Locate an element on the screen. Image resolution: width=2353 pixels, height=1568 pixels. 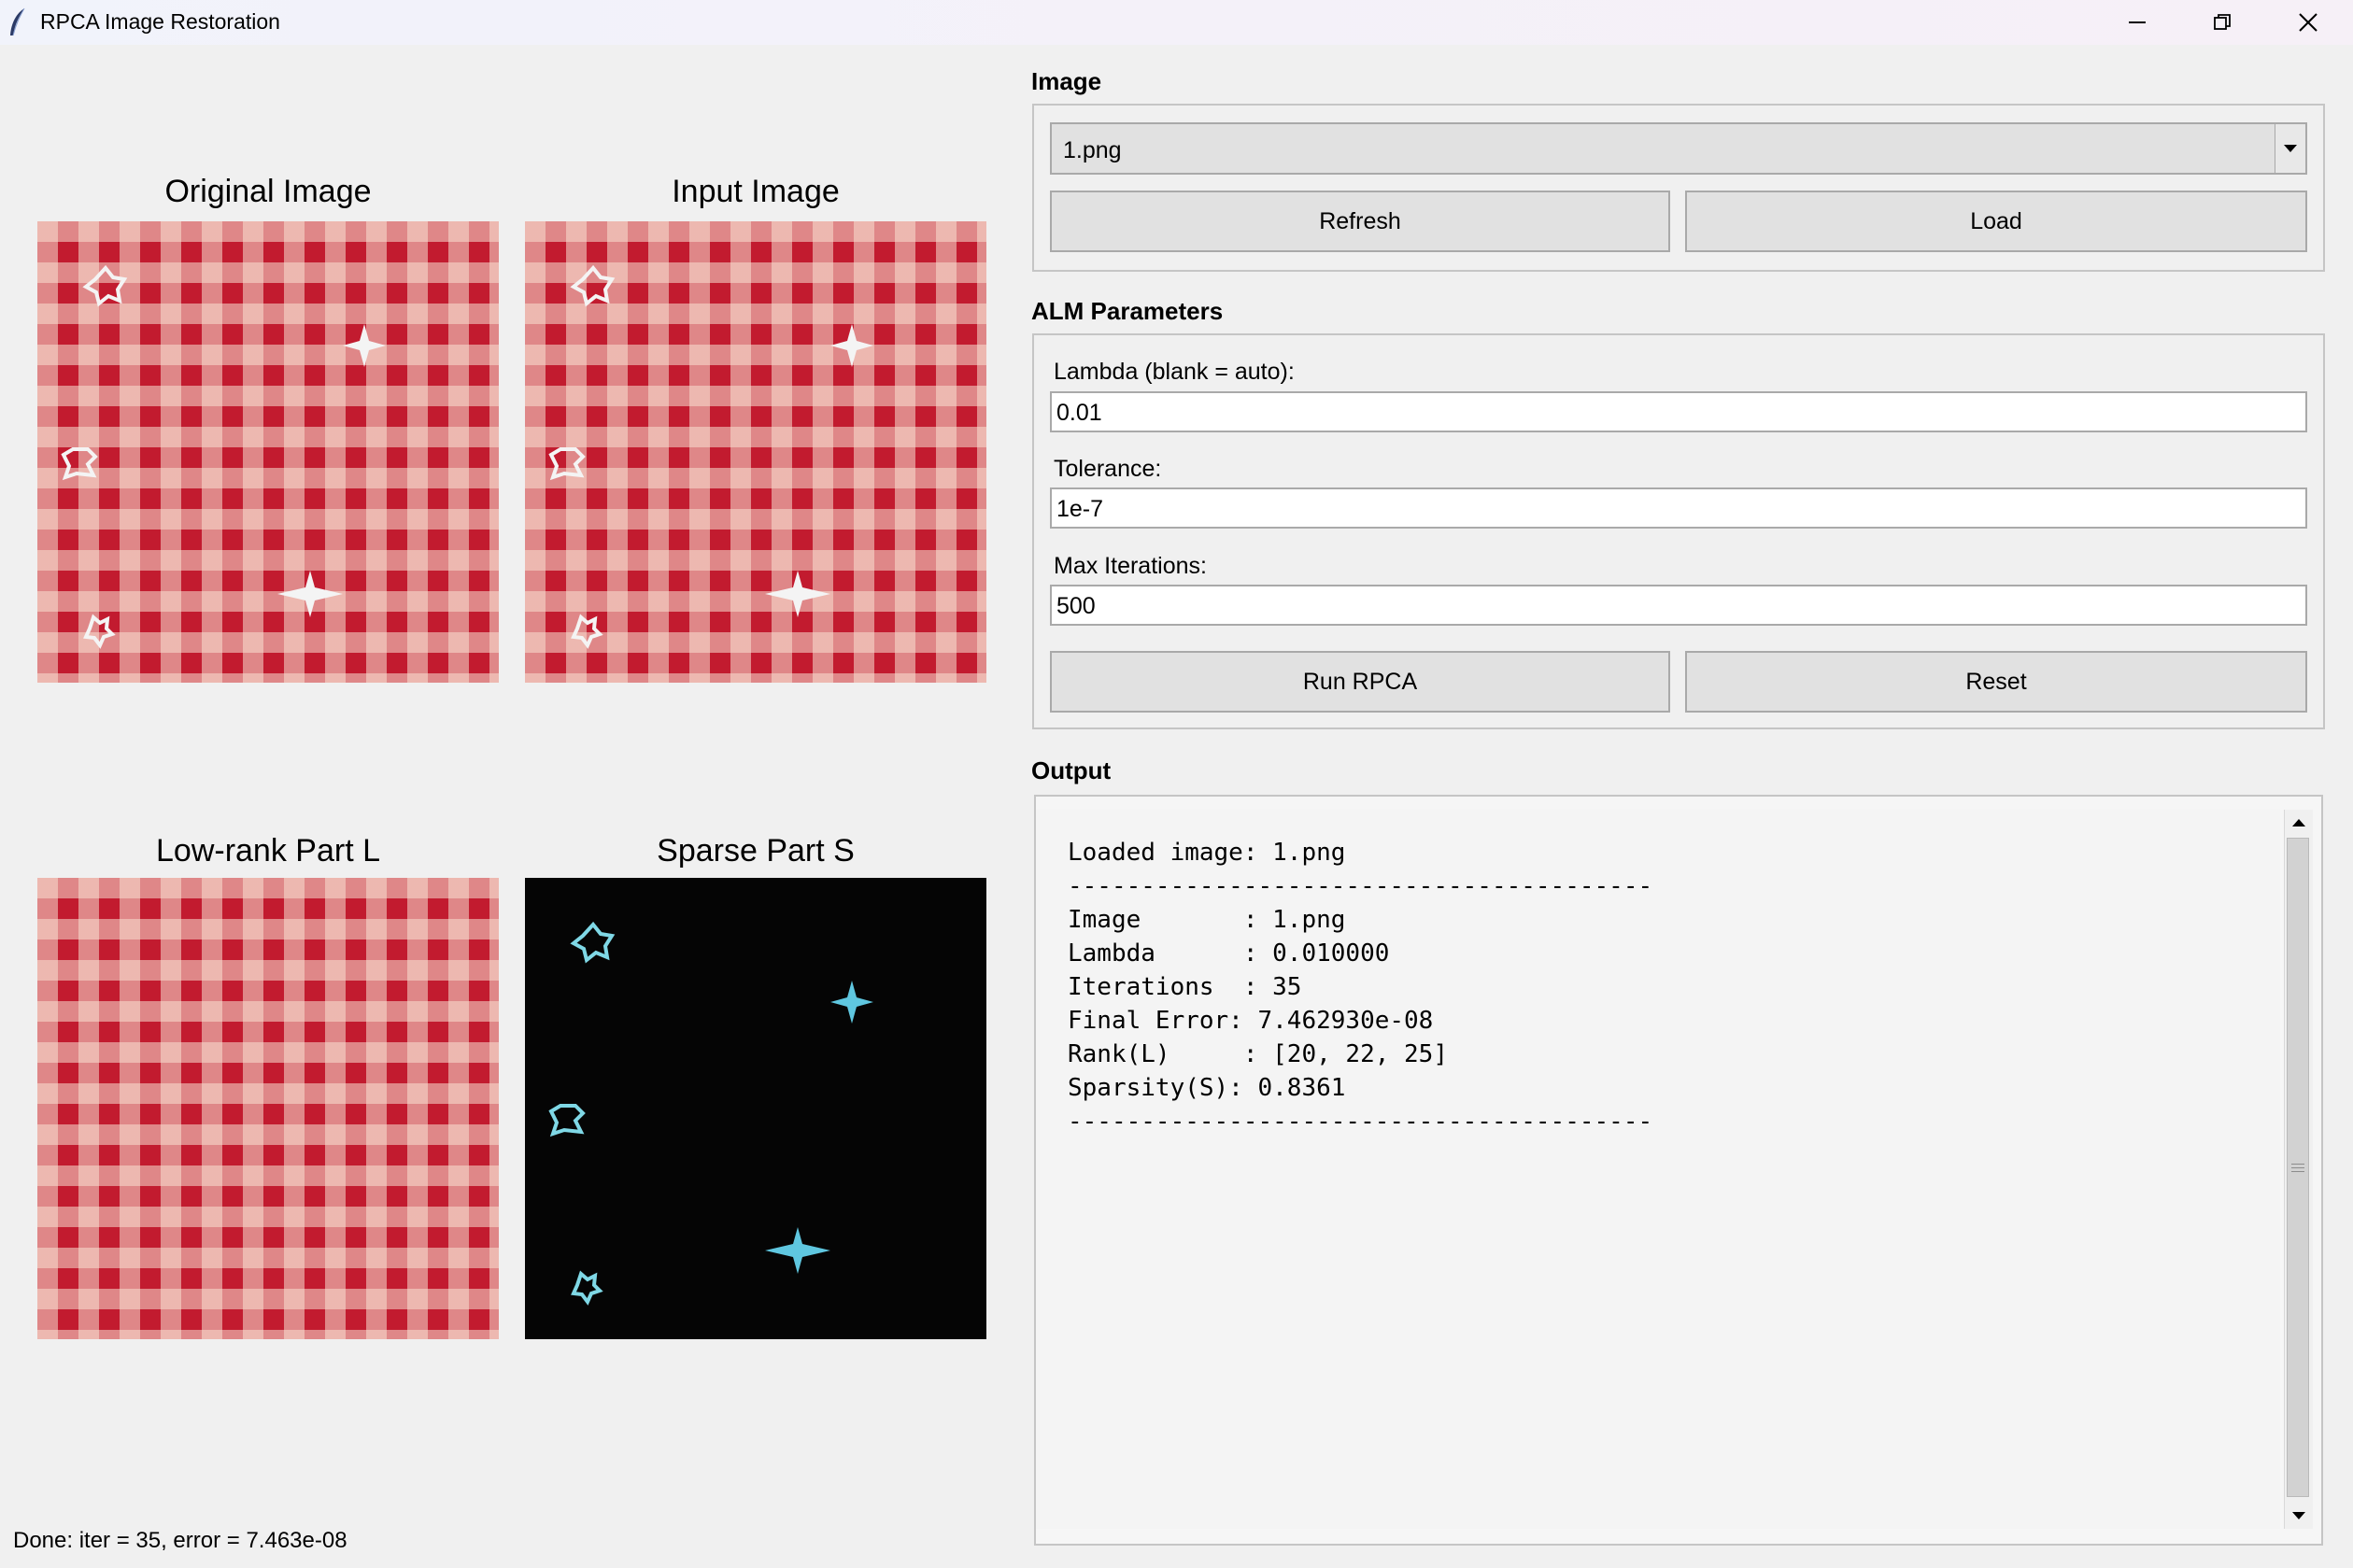
sparse-image is located at coordinates (755, 1108).